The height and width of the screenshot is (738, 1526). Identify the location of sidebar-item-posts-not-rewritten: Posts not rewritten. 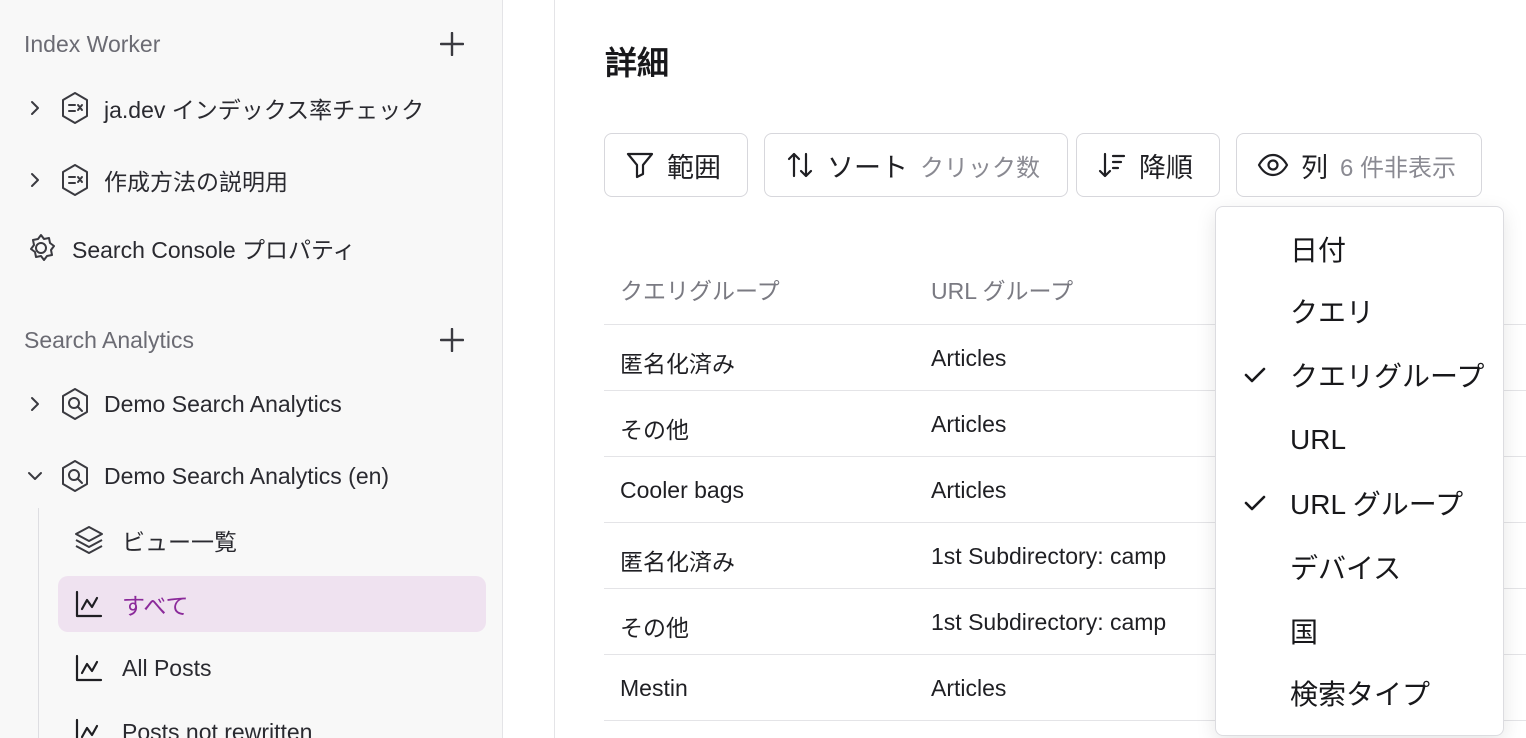
(192, 724).